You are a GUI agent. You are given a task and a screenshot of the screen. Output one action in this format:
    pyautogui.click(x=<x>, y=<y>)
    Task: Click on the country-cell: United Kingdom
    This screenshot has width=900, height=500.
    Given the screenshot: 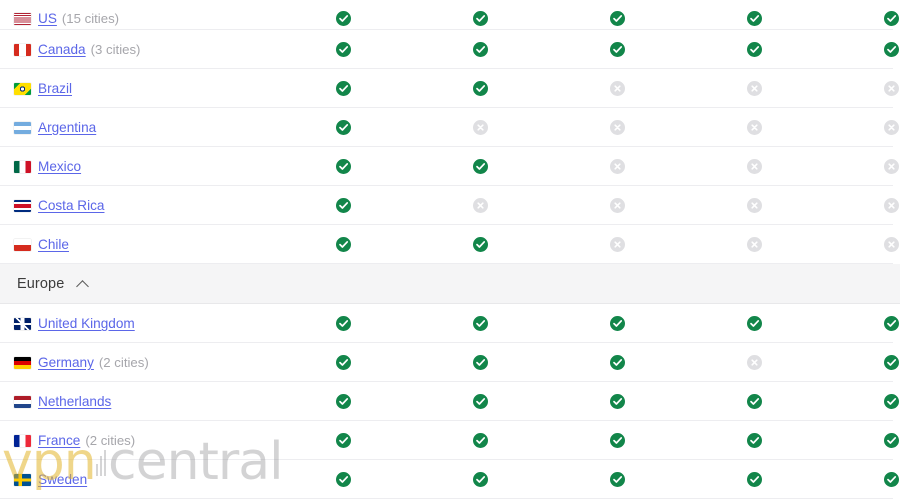 What is the action you would take?
    pyautogui.click(x=137, y=323)
    